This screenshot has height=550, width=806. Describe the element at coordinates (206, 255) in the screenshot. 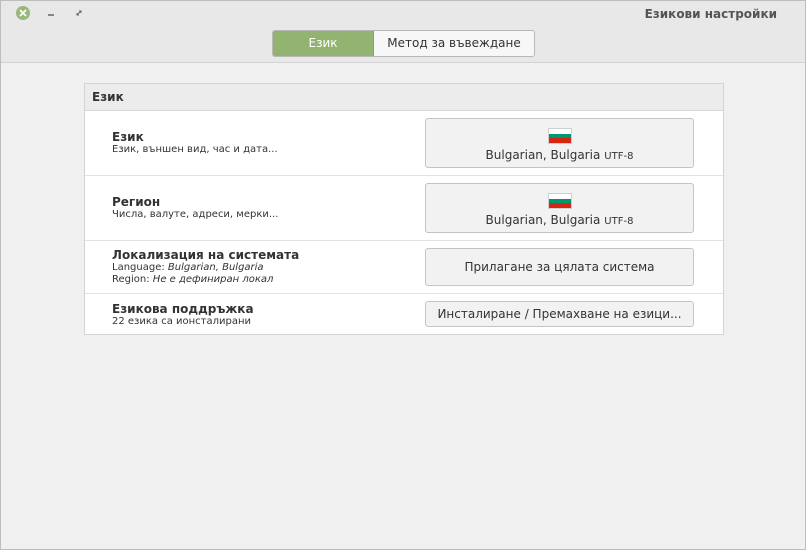

I see `row-title: Локализация на системата` at that location.